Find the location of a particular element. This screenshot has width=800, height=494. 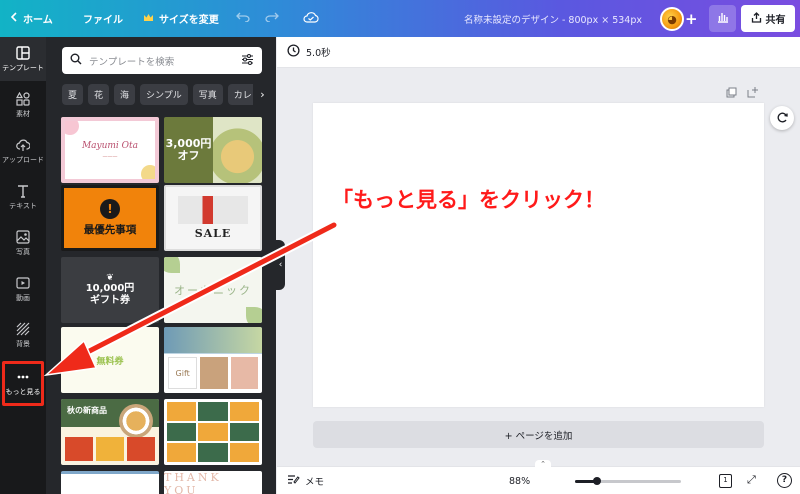

template-search-input: テンプレートを検索 is located at coordinates (162, 60).